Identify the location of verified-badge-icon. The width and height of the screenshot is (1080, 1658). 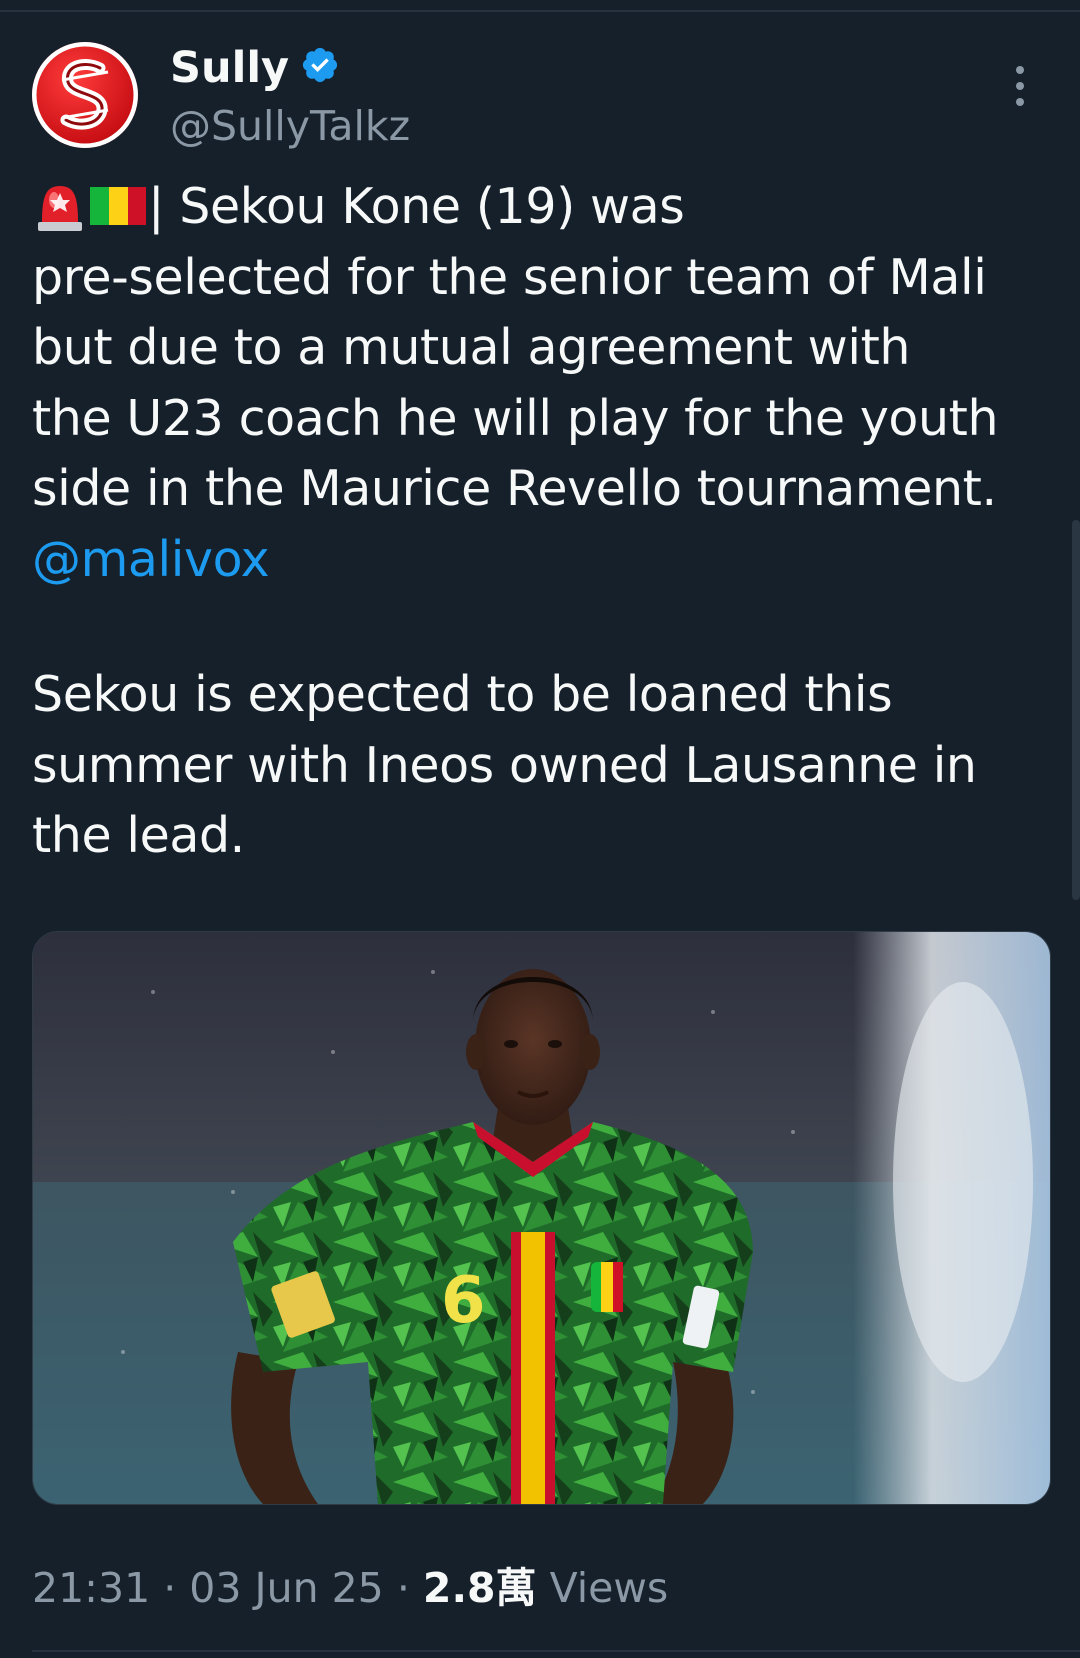
(320, 65).